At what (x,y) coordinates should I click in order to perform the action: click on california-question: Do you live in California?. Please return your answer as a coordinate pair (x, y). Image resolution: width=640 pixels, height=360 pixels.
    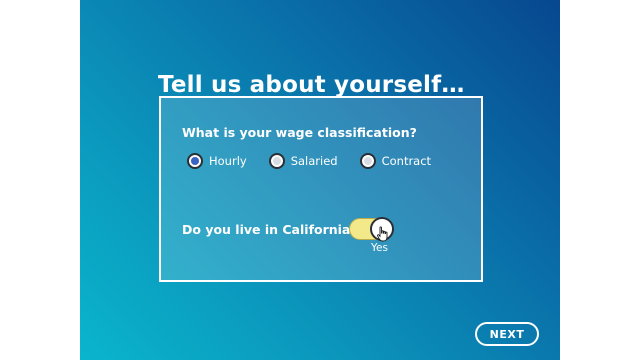
    Looking at the image, I should click on (270, 229).